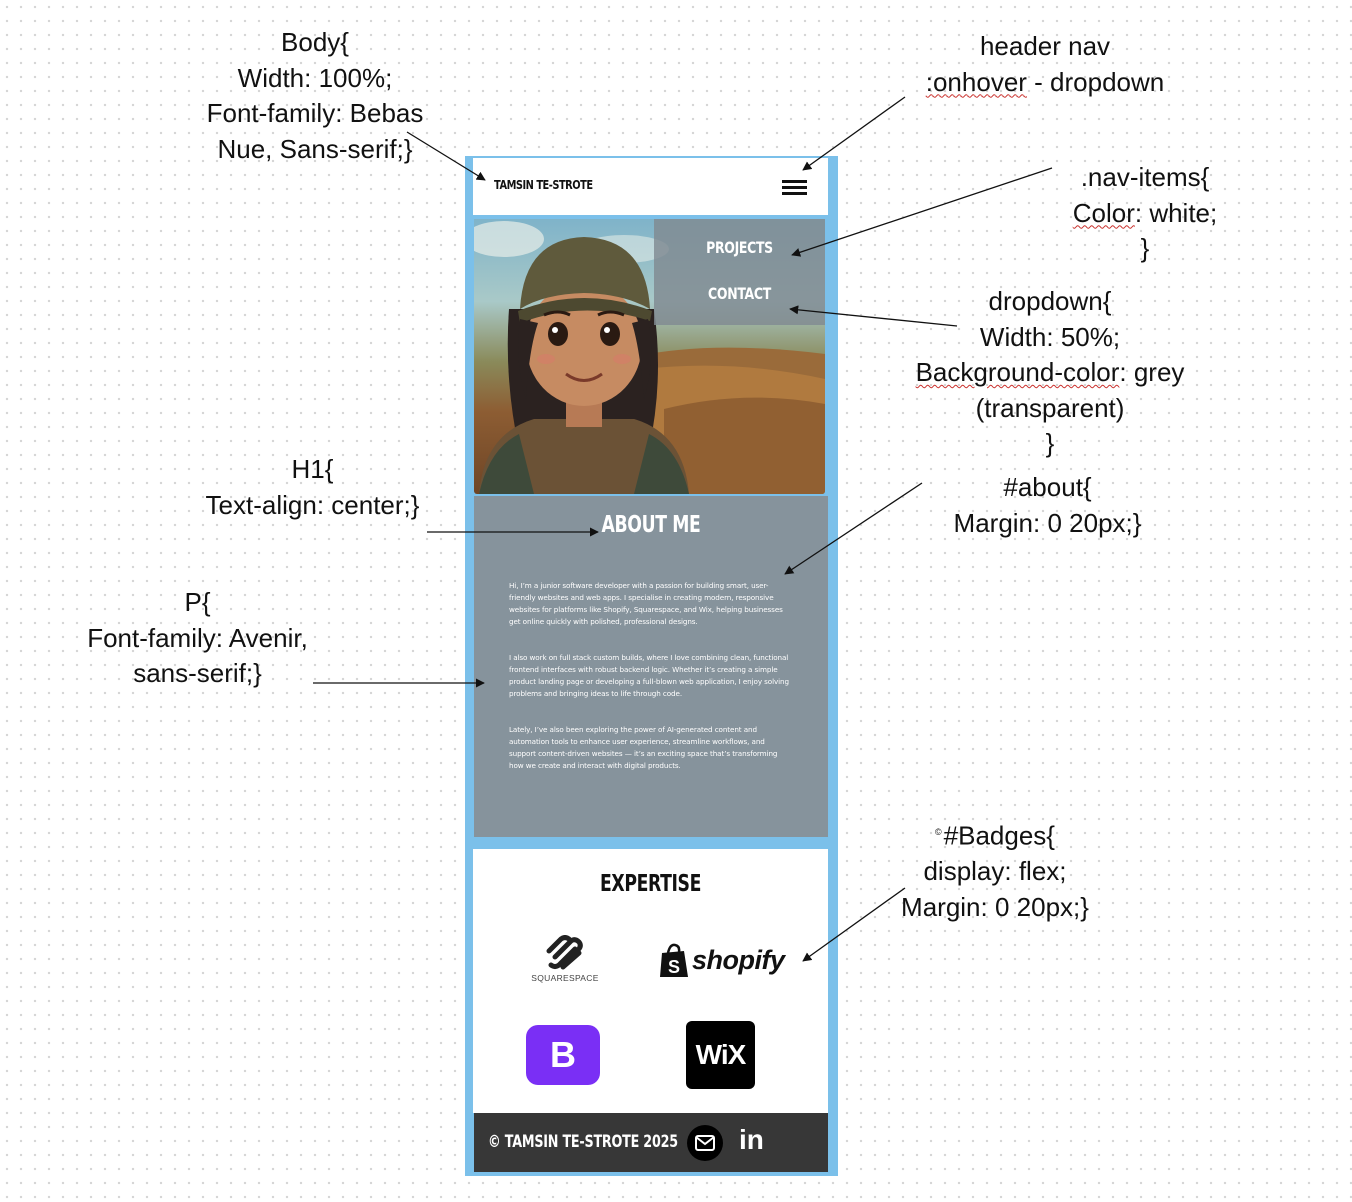 The width and height of the screenshot is (1352, 1202). What do you see at coordinates (543, 185) in the screenshot?
I see `site-brand: TAMSIN TE-STROTE` at bounding box center [543, 185].